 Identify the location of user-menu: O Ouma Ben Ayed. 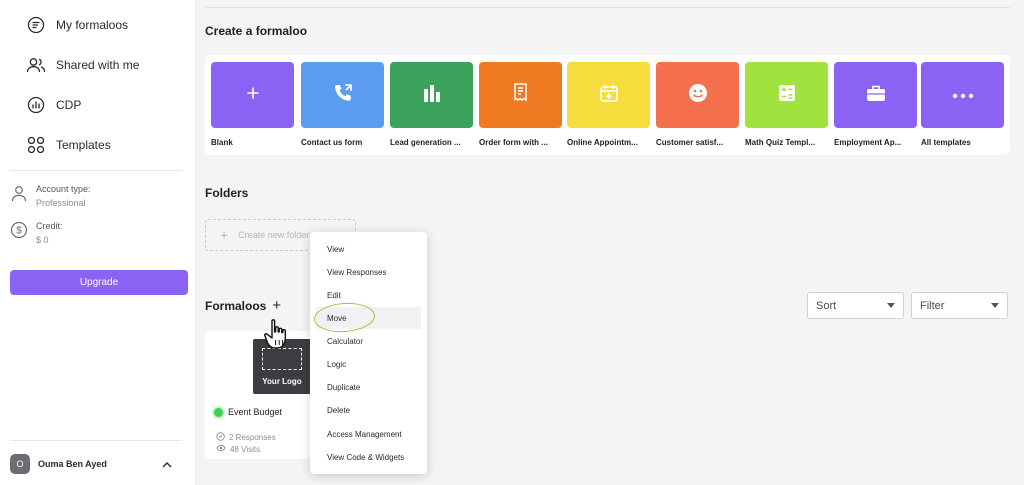
(98, 464).